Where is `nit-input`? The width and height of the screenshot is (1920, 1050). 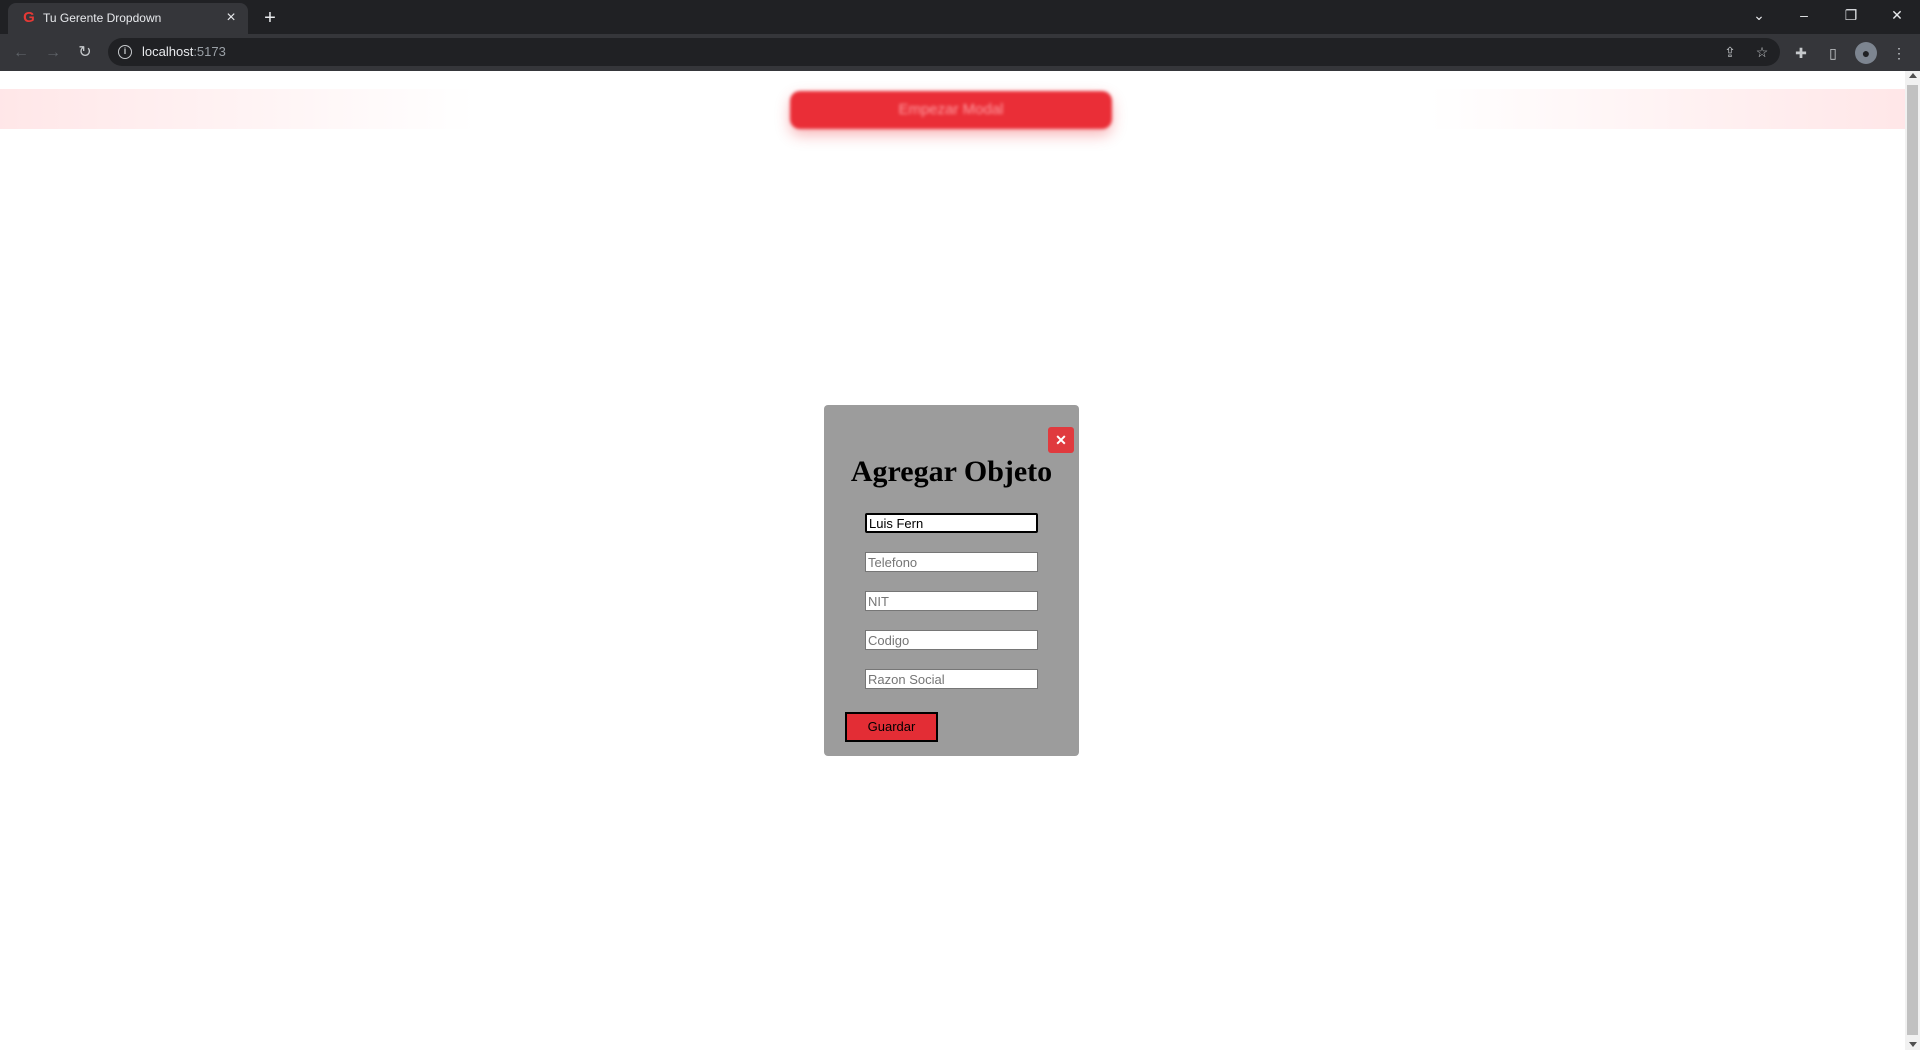
nit-input is located at coordinates (951, 601).